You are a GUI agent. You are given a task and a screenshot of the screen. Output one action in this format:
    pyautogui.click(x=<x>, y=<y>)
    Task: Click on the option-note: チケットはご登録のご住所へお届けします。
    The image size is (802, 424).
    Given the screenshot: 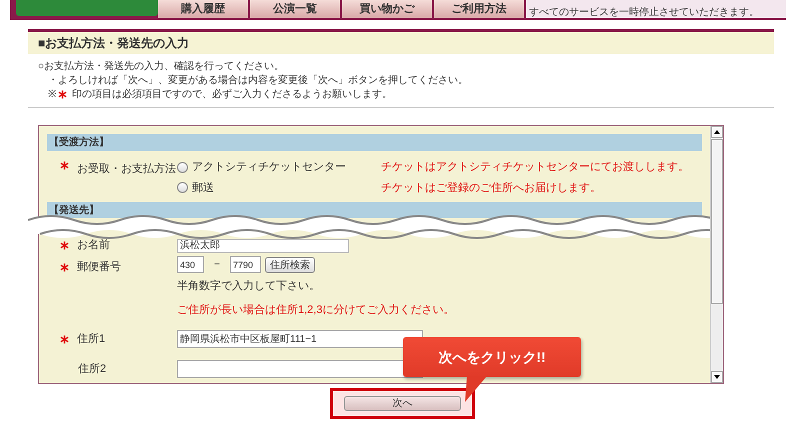 What is the action you would take?
    pyautogui.click(x=491, y=188)
    